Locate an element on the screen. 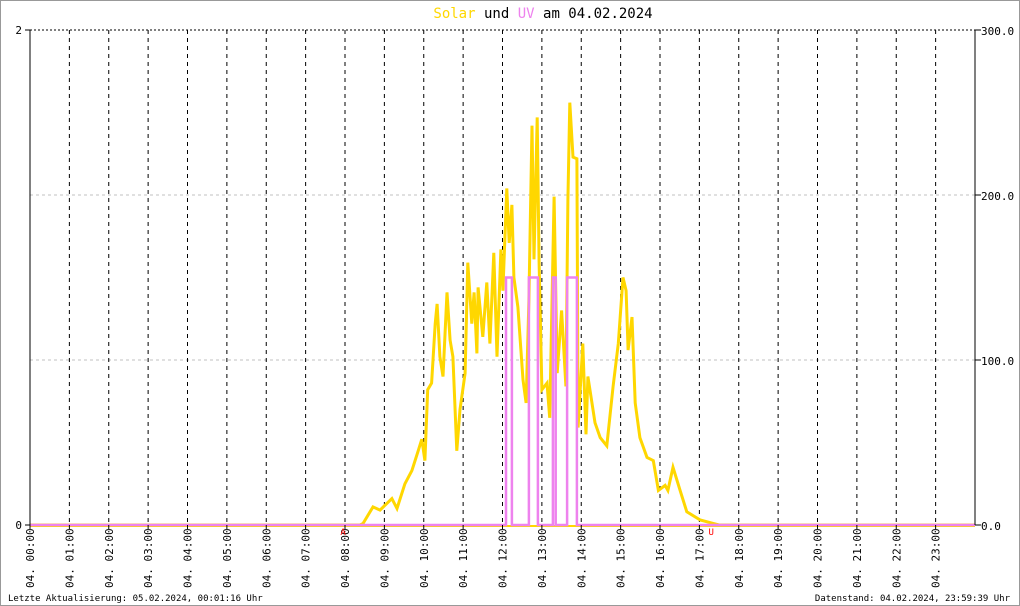  chart-title: Solar und UV am 04.02.2024 is located at coordinates (542, 14).